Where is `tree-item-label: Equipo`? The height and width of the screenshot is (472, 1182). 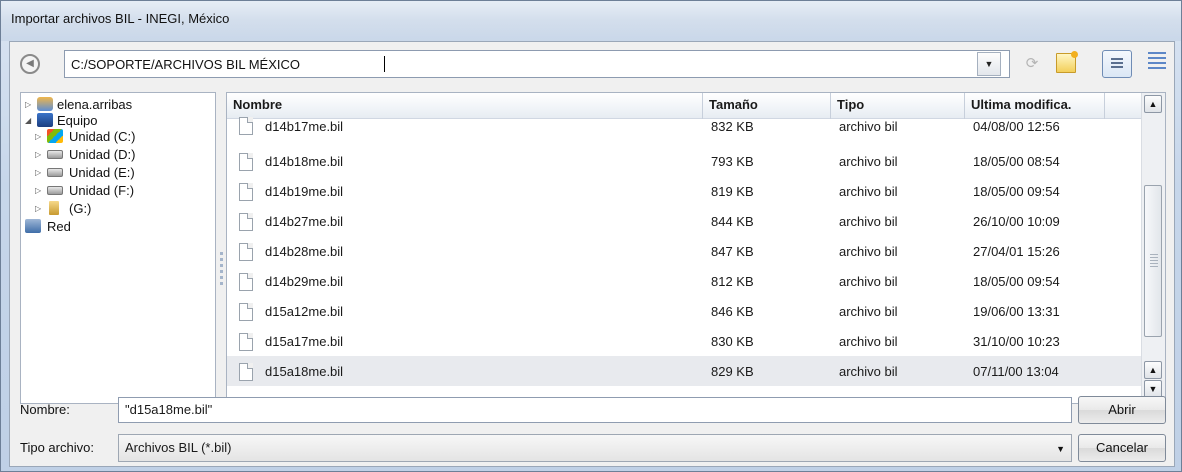 tree-item-label: Equipo is located at coordinates (77, 120).